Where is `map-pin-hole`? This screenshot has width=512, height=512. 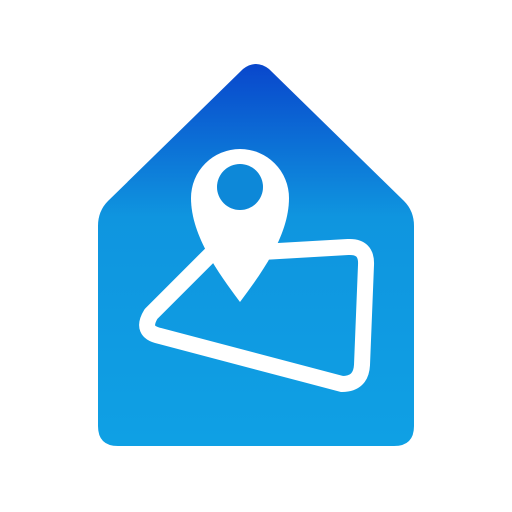 map-pin-hole is located at coordinates (240, 187).